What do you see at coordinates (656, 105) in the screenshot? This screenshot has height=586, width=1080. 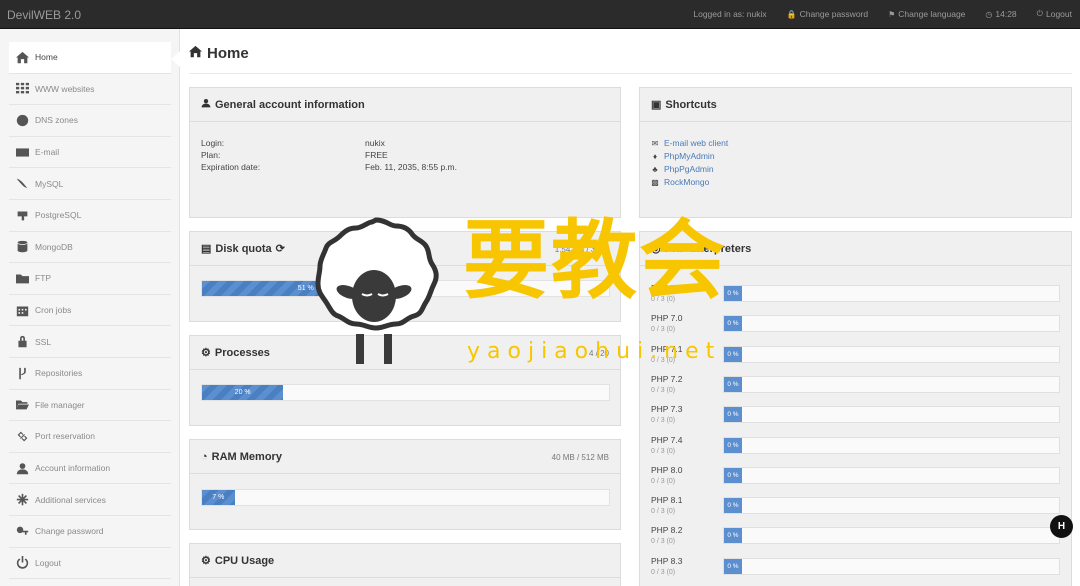 I see `external-link-icon: ▣` at bounding box center [656, 105].